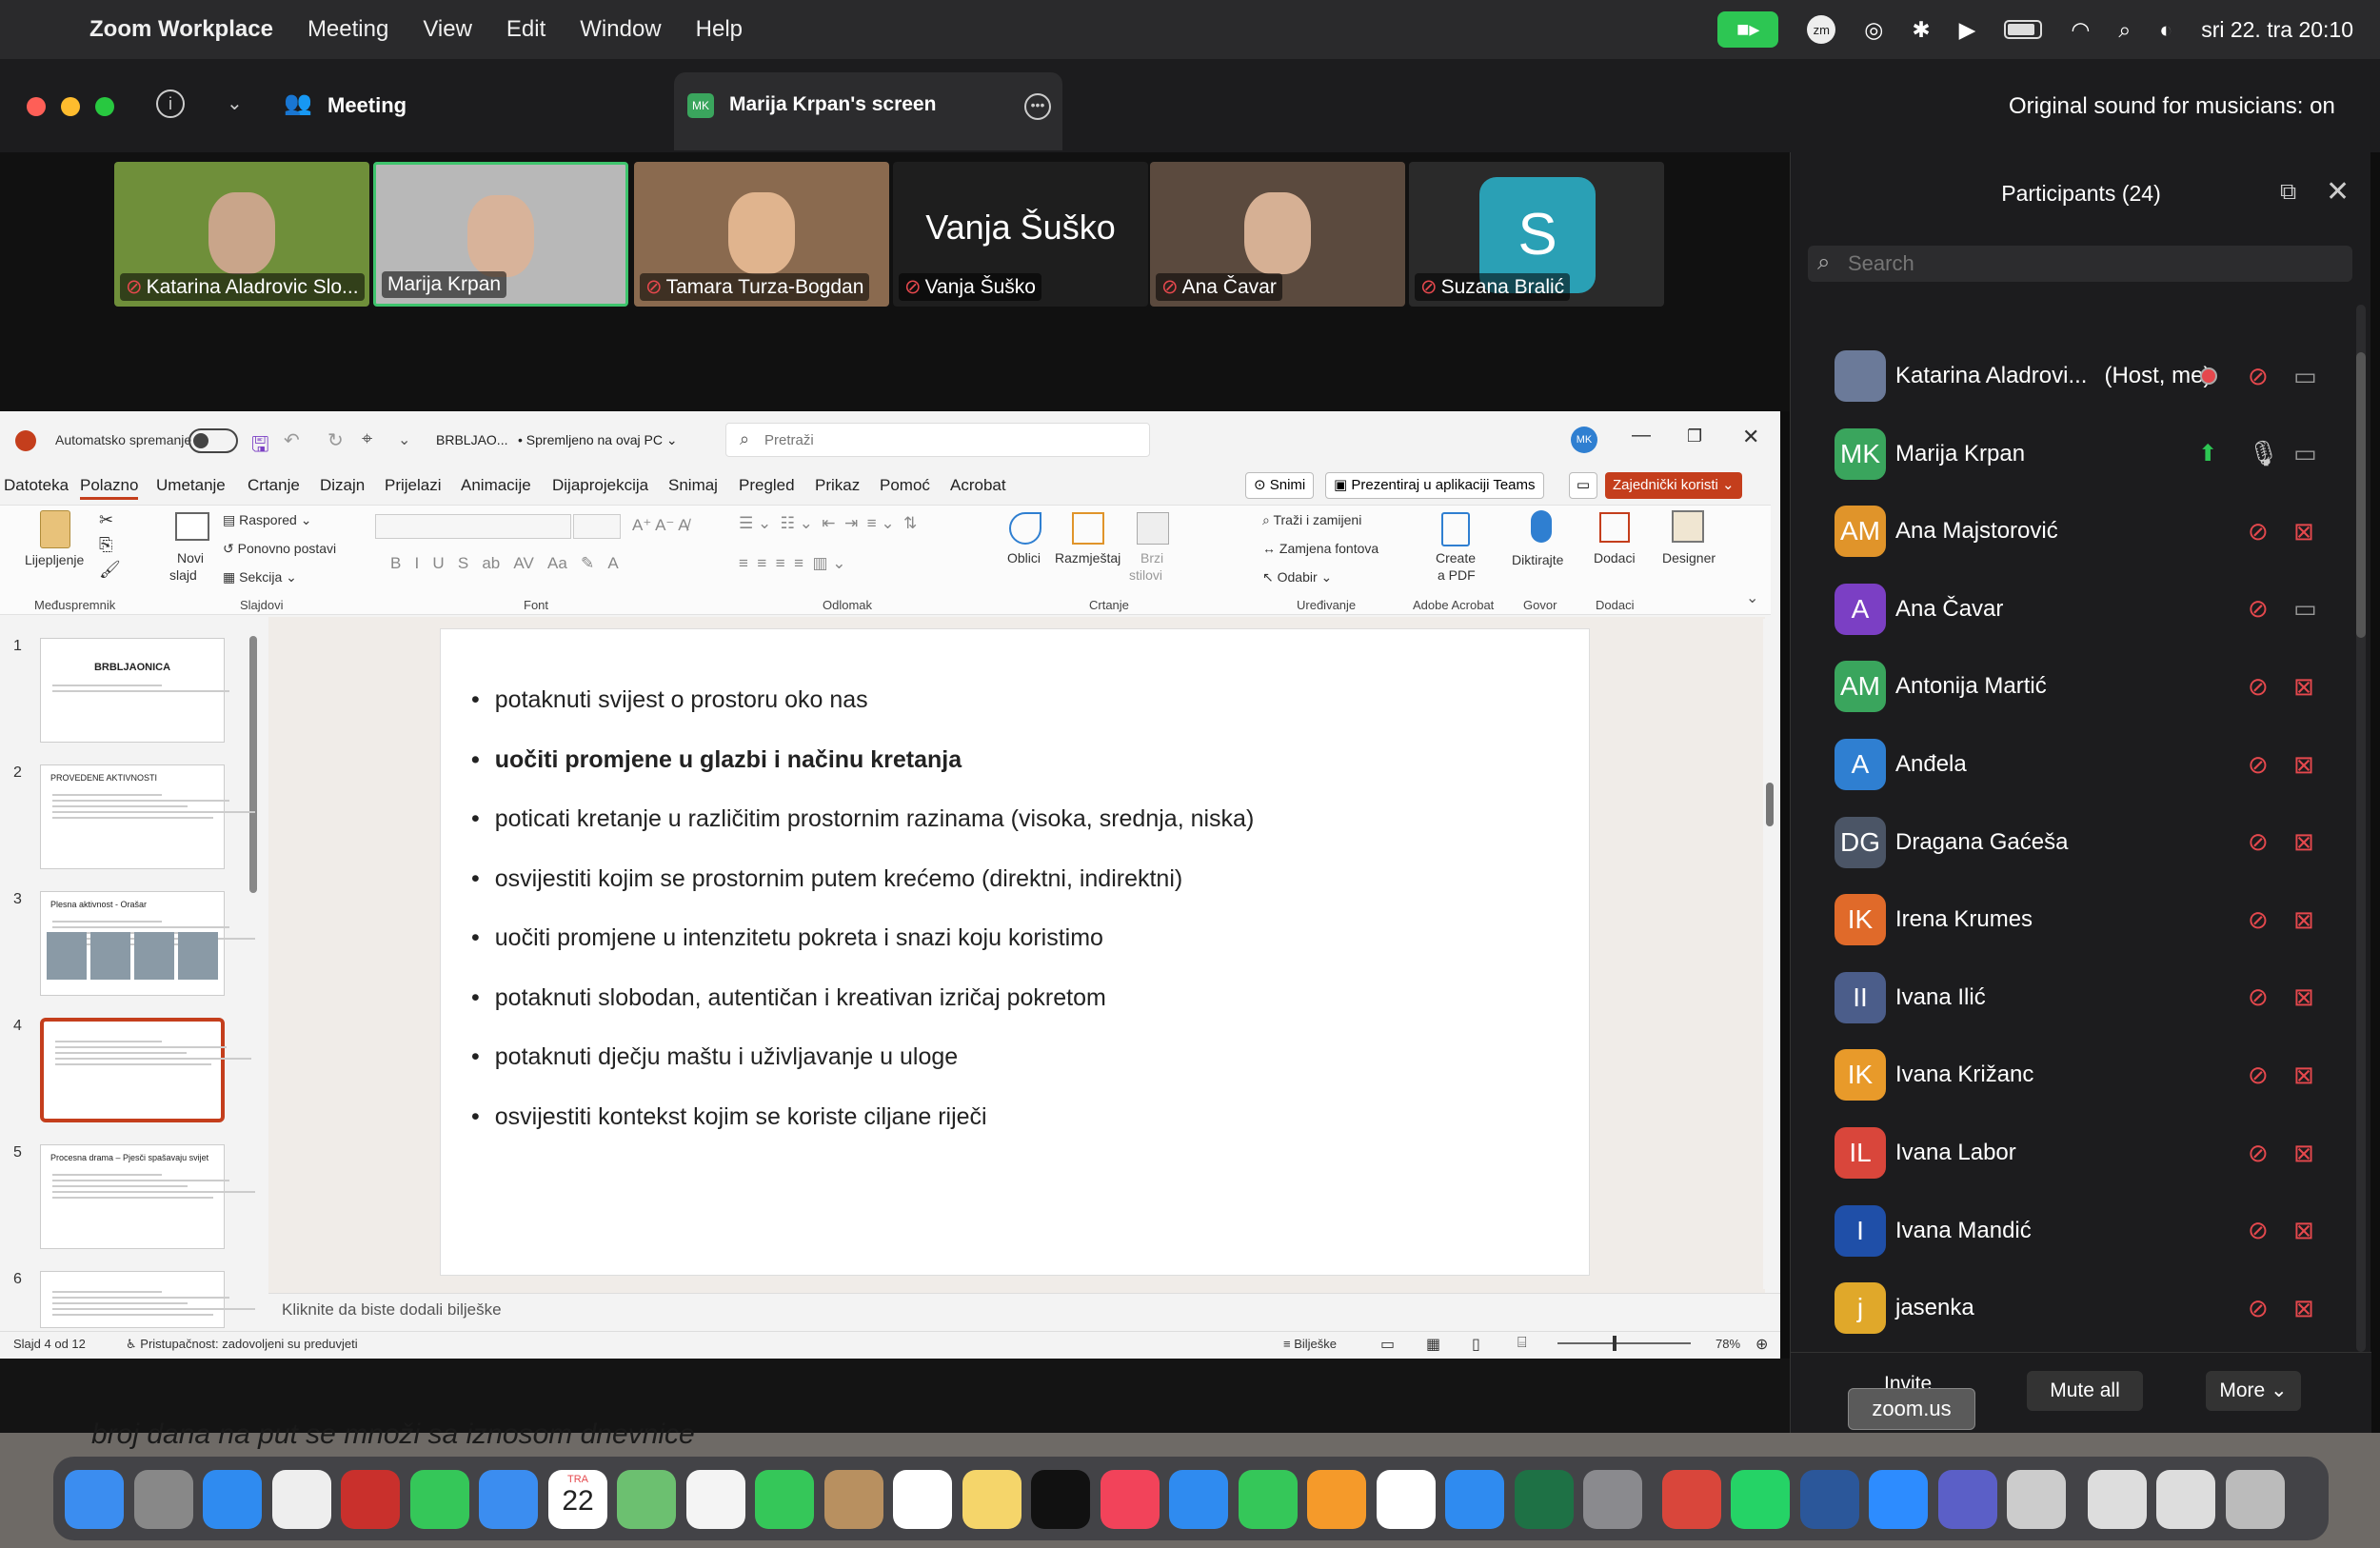 Image resolution: width=2380 pixels, height=1548 pixels. Describe the element at coordinates (104, 107) in the screenshot. I see `maximize-window-icon` at that location.